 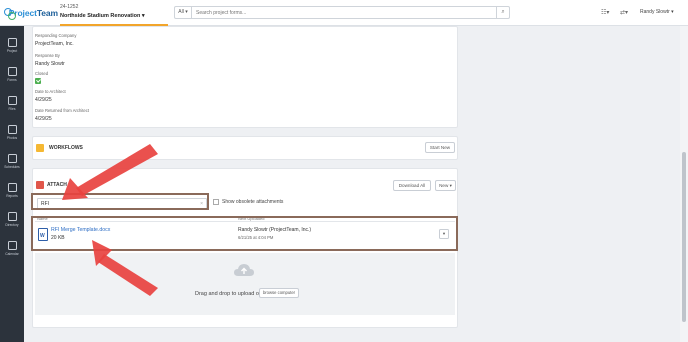 I want to click on workflows-title: WORKFLOWS, so click(x=66, y=148).